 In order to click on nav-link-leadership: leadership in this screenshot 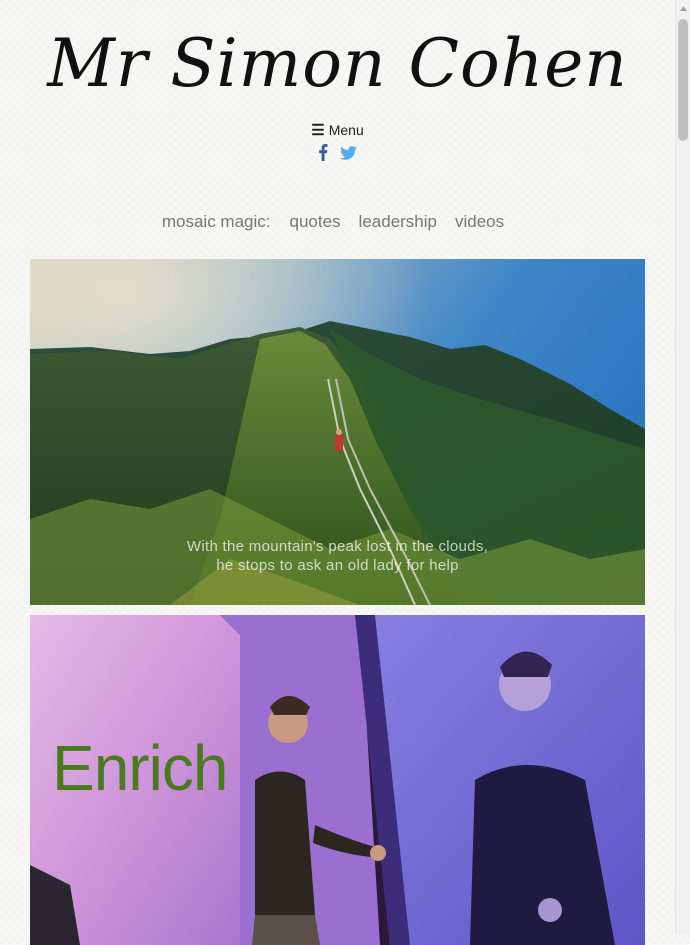, I will do `click(398, 221)`.